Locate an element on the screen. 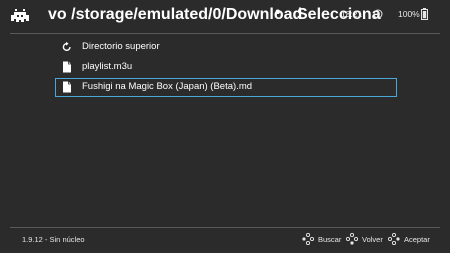 Image resolution: width=450 pixels, height=253 pixels. hint-search-label: Buscar is located at coordinates (330, 239).